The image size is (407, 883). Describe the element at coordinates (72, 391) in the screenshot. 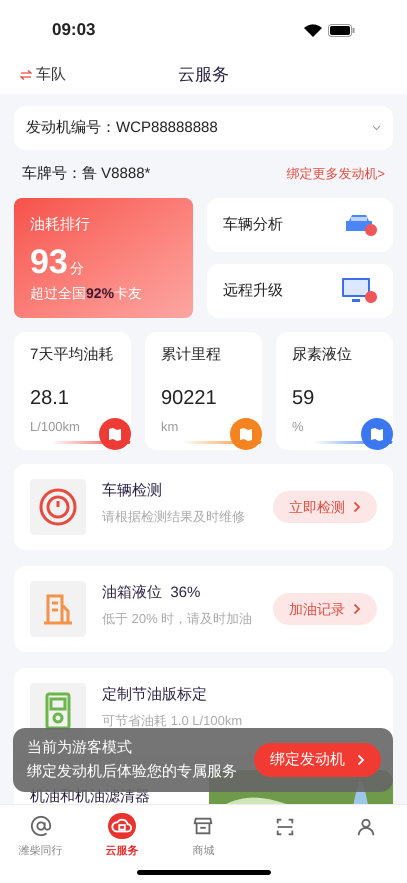

I see `stat-card: 7天平均油耗 28.1 L/100km` at that location.